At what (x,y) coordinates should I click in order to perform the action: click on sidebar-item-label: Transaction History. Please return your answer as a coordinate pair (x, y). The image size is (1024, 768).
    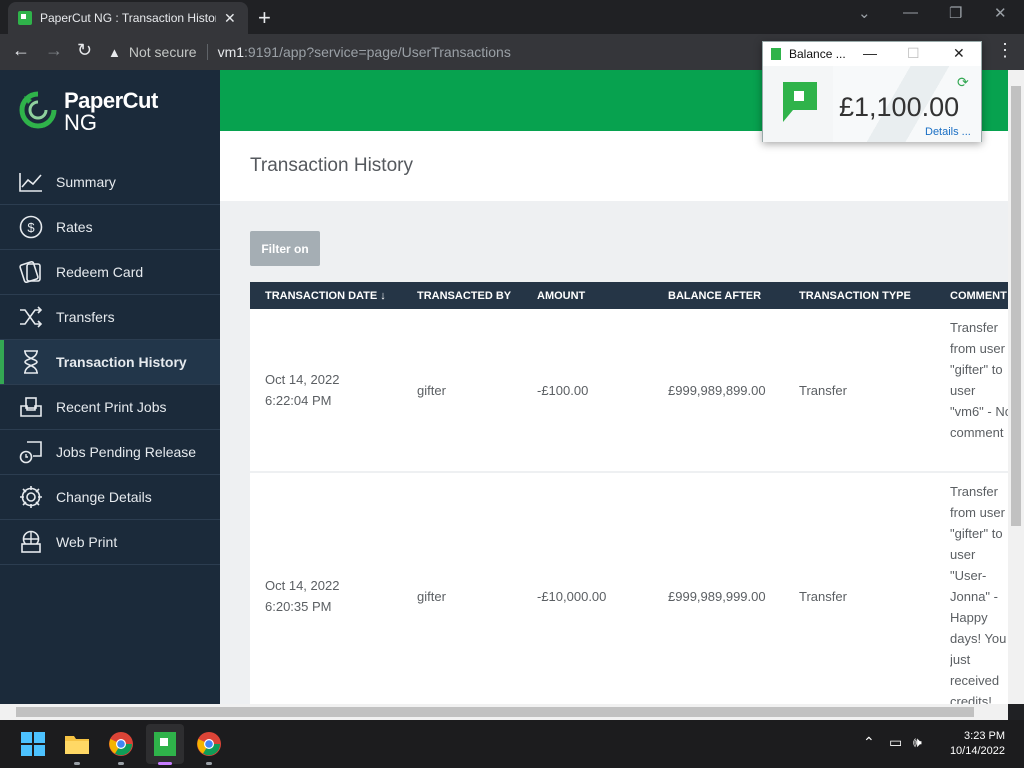
    Looking at the image, I should click on (121, 362).